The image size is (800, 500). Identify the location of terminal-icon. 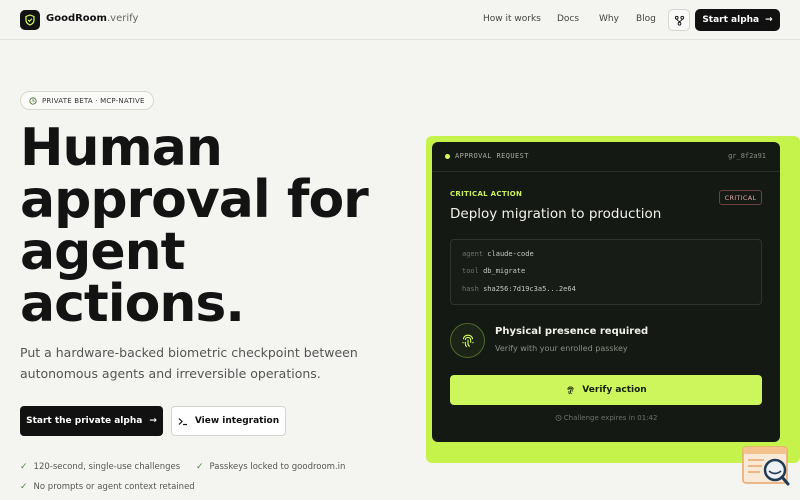
(182, 421).